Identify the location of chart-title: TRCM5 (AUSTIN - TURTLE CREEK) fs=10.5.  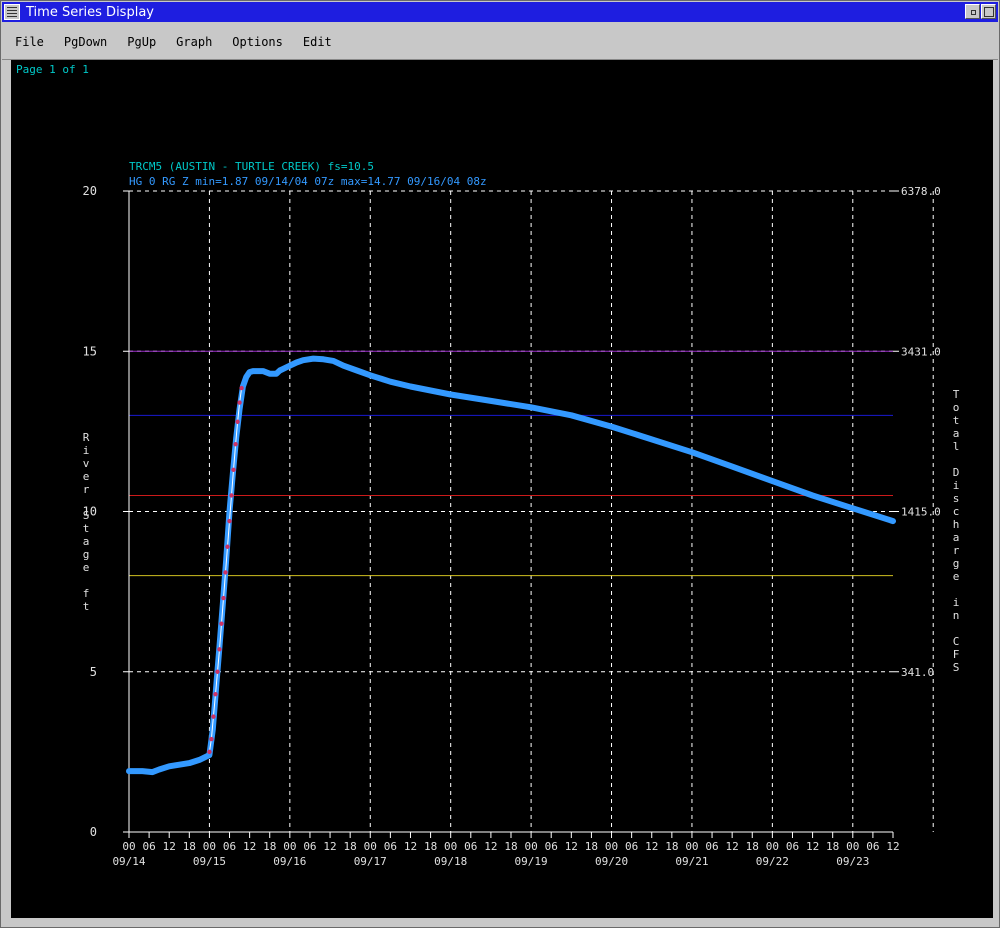
(251, 166).